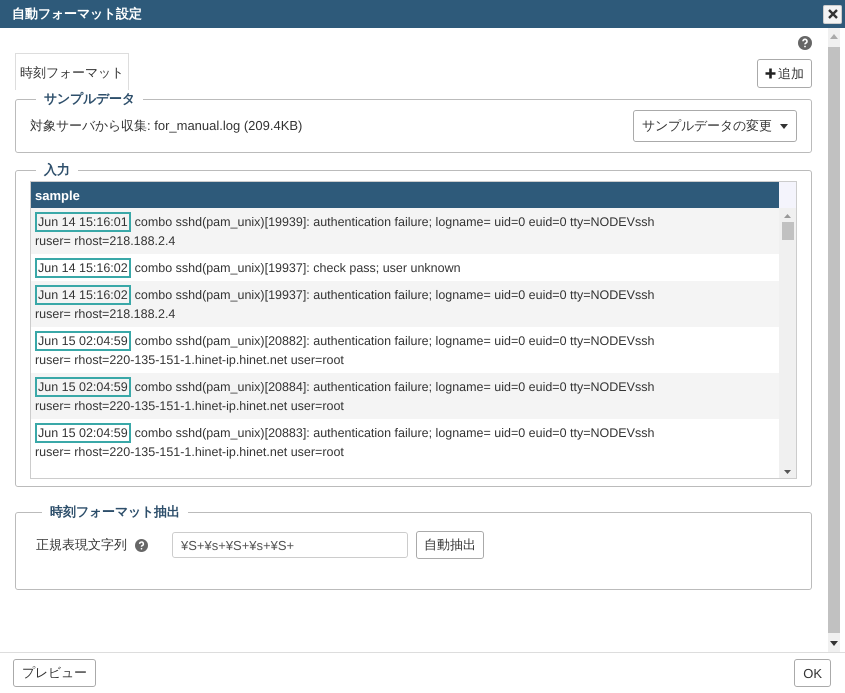 This screenshot has width=845, height=693. What do you see at coordinates (715, 126) in the screenshot?
I see `change-sample-dropdown: サンプルデータの変更` at bounding box center [715, 126].